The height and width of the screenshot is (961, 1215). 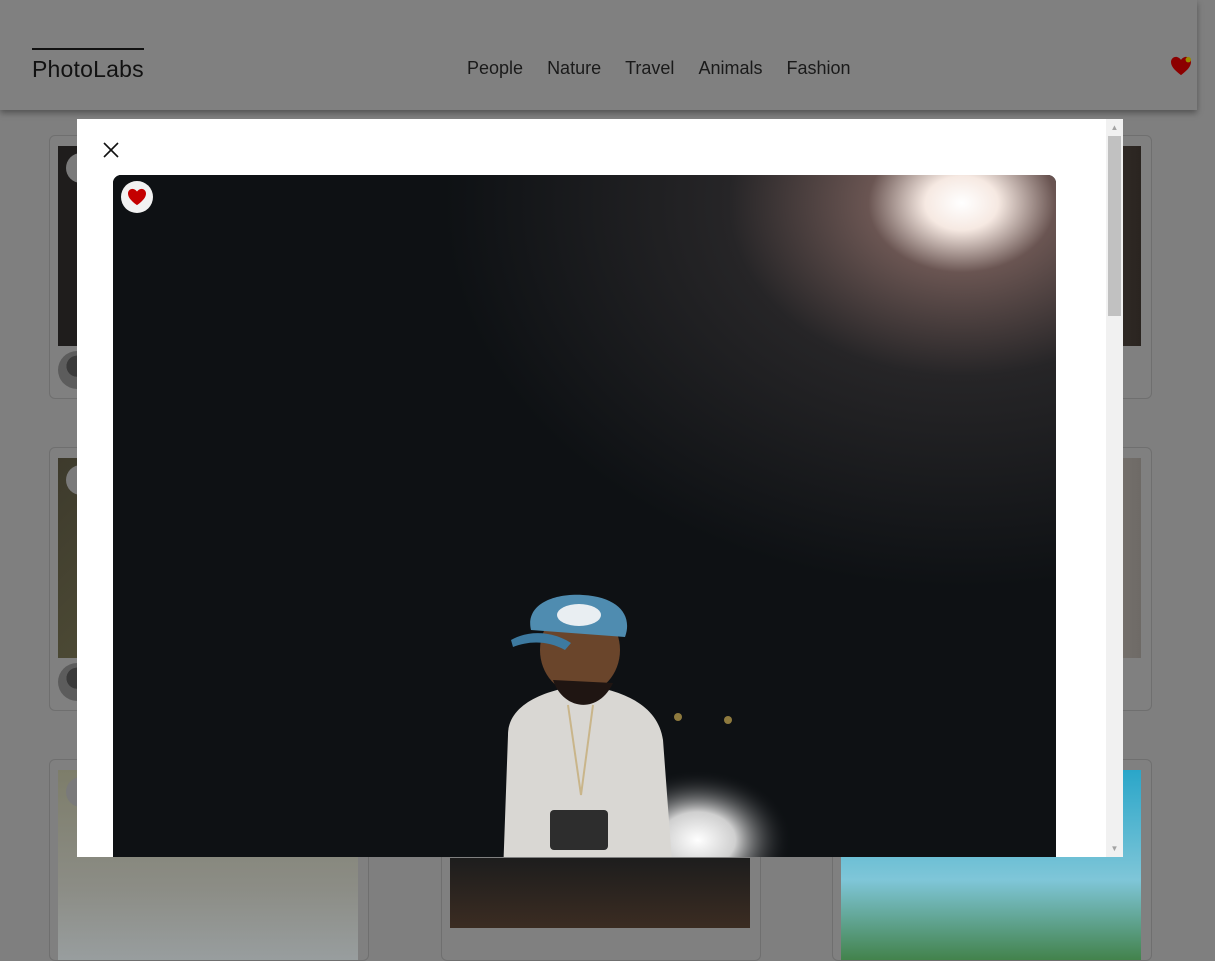 I want to click on topic-travel: Travel, so click(x=649, y=68).